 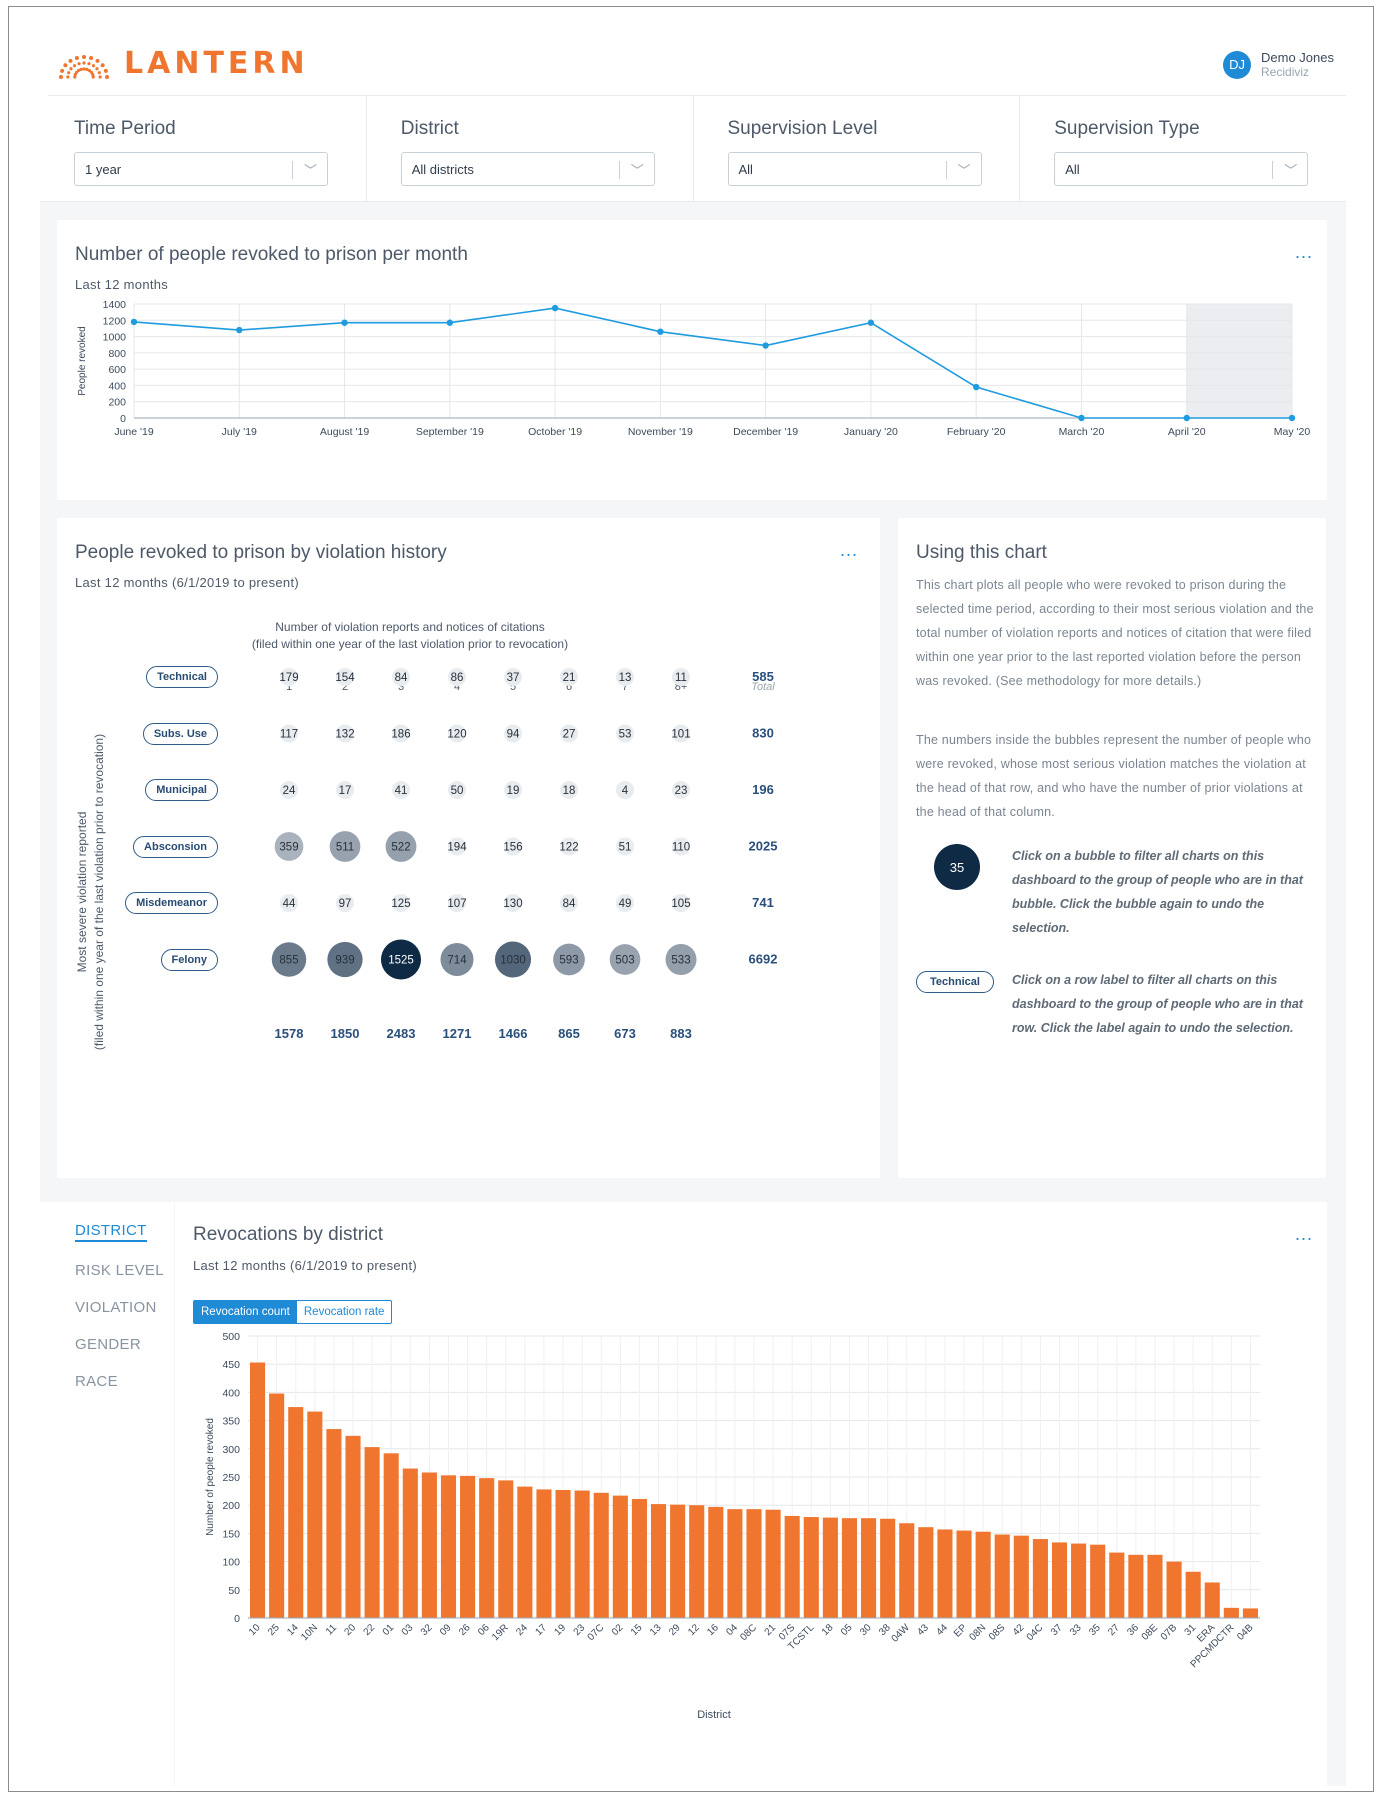 What do you see at coordinates (522, 1630) in the screenshot?
I see `x-tick-label: 24` at bounding box center [522, 1630].